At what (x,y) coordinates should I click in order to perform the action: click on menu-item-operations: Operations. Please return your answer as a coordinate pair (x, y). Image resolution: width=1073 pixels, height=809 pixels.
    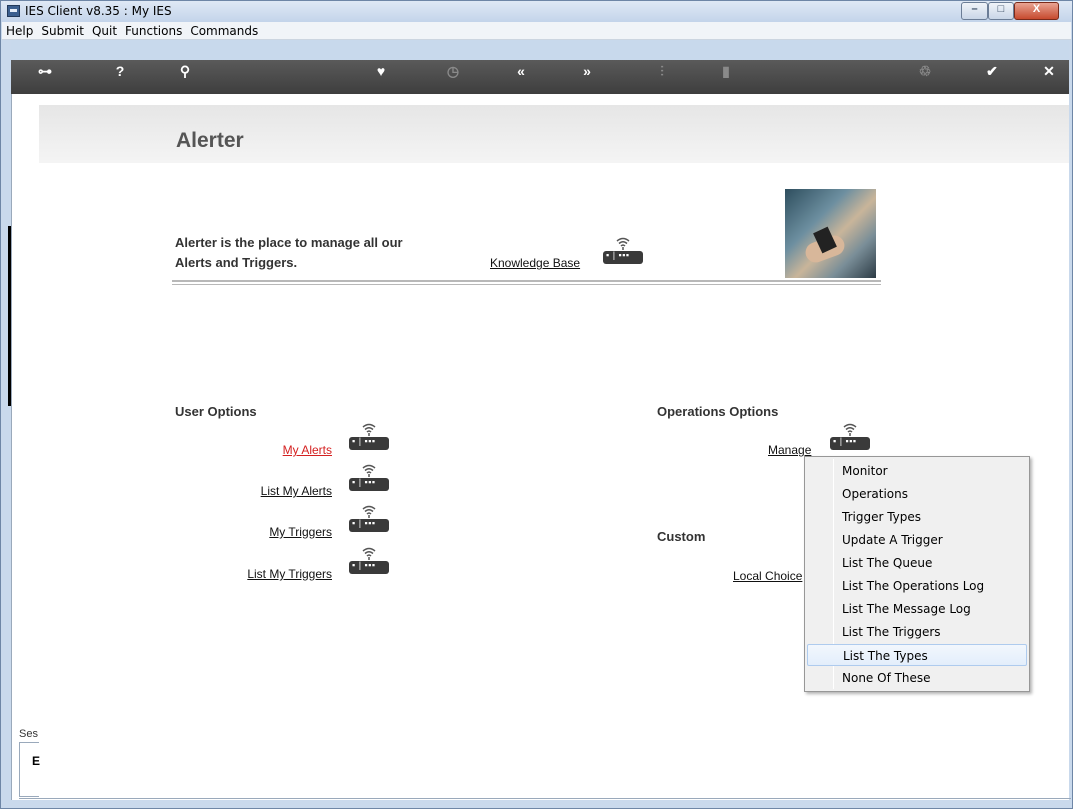
    Looking at the image, I should click on (917, 494).